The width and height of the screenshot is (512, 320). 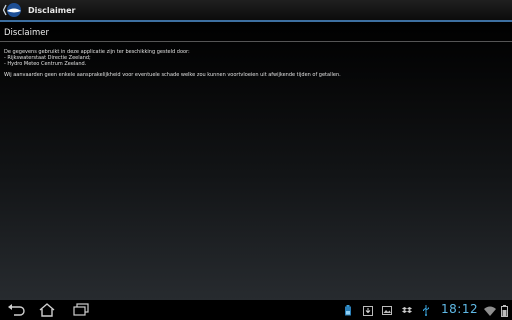 I want to click on battery-icon, so click(x=504, y=310).